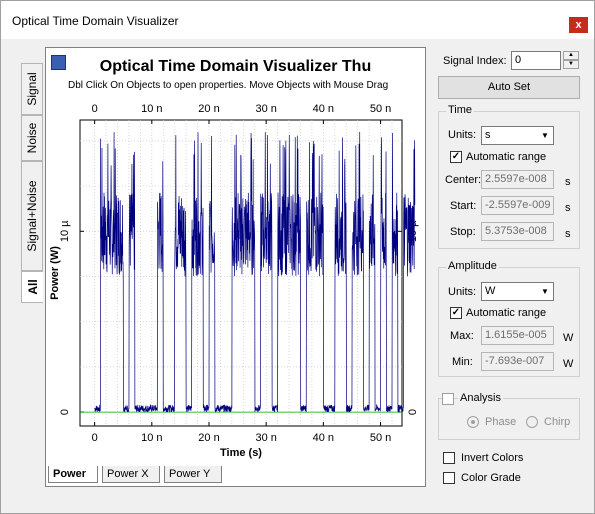 This screenshot has height=514, width=595. I want to click on amplitude-max-field: 1.6155e-005, so click(517, 335).